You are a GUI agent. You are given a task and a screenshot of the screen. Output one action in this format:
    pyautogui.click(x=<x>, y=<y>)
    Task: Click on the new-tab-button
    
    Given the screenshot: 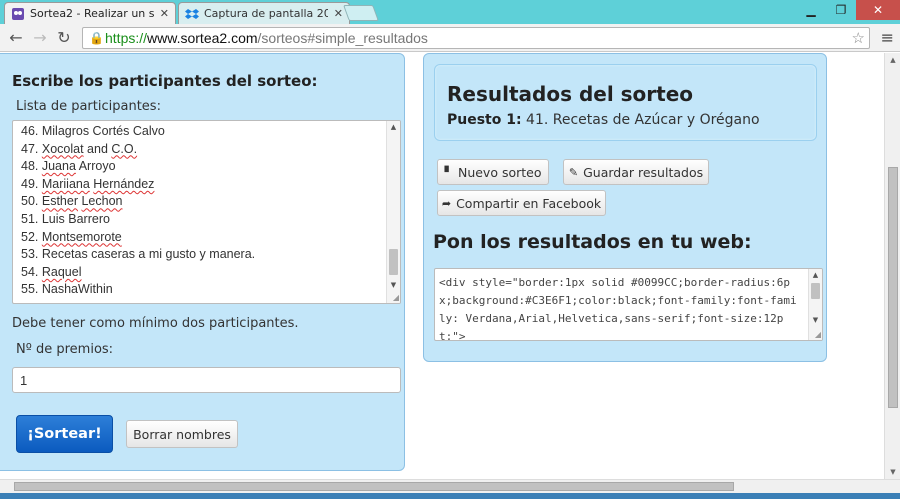 What is the action you would take?
    pyautogui.click(x=361, y=13)
    